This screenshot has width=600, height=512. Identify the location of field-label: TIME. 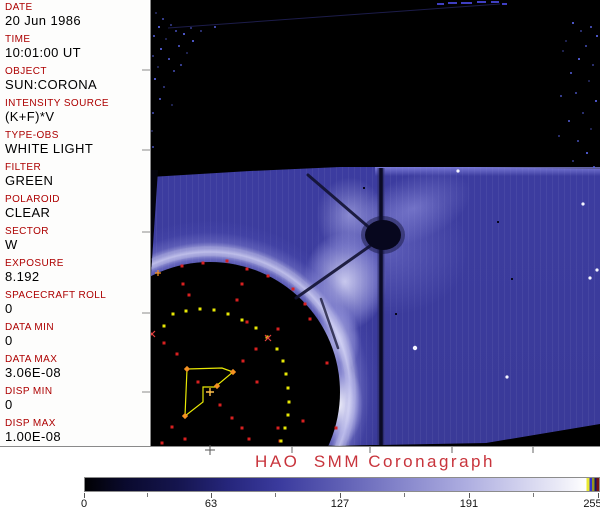
(18, 39).